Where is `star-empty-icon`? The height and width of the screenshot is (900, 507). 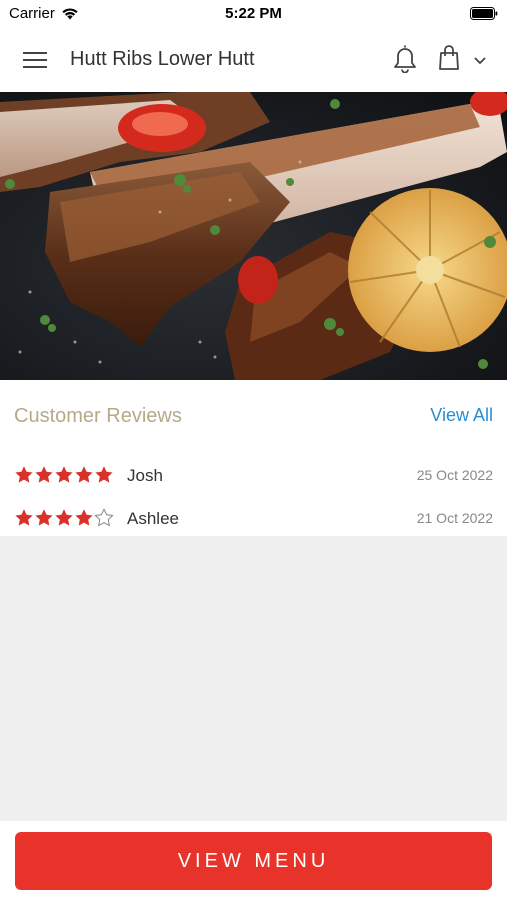 star-empty-icon is located at coordinates (104, 517).